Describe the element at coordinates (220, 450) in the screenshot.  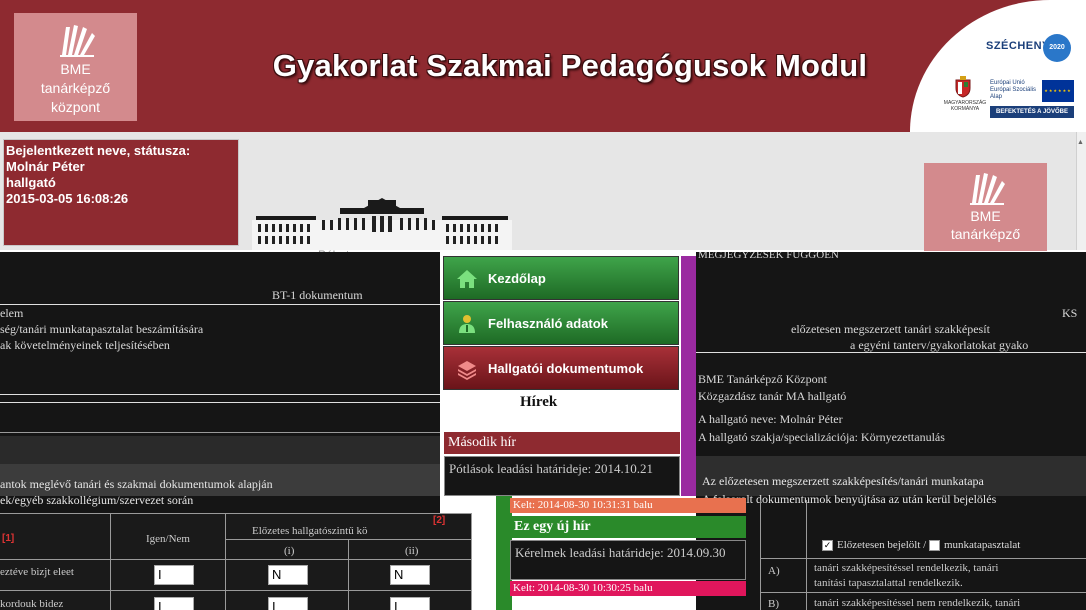
I see `band` at that location.